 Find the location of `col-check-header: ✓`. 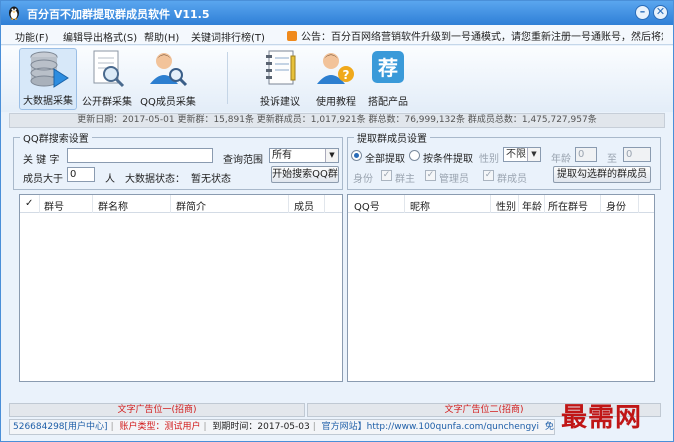

col-check-header: ✓ is located at coordinates (29, 203).